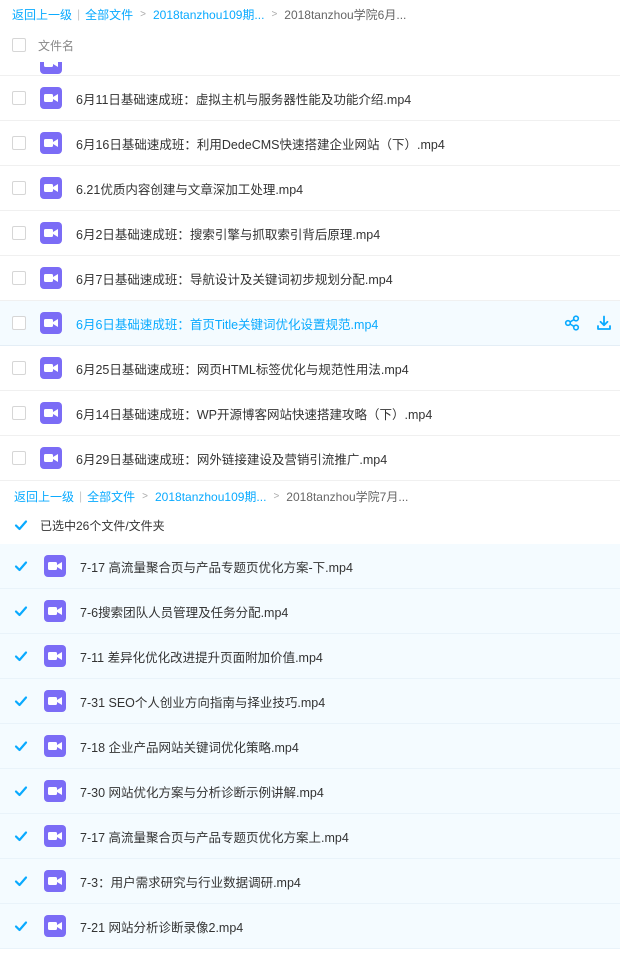 This screenshot has width=620, height=960. Describe the element at coordinates (310, 188) in the screenshot. I see `list-item: 6.21优质内容创建与文章深加工处理.mp4` at that location.